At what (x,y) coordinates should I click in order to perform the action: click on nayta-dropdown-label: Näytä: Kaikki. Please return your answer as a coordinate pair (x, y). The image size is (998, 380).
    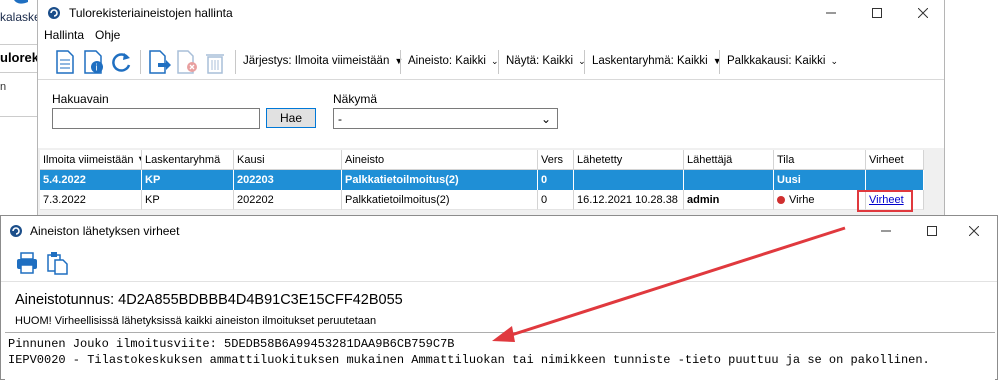
    Looking at the image, I should click on (540, 61).